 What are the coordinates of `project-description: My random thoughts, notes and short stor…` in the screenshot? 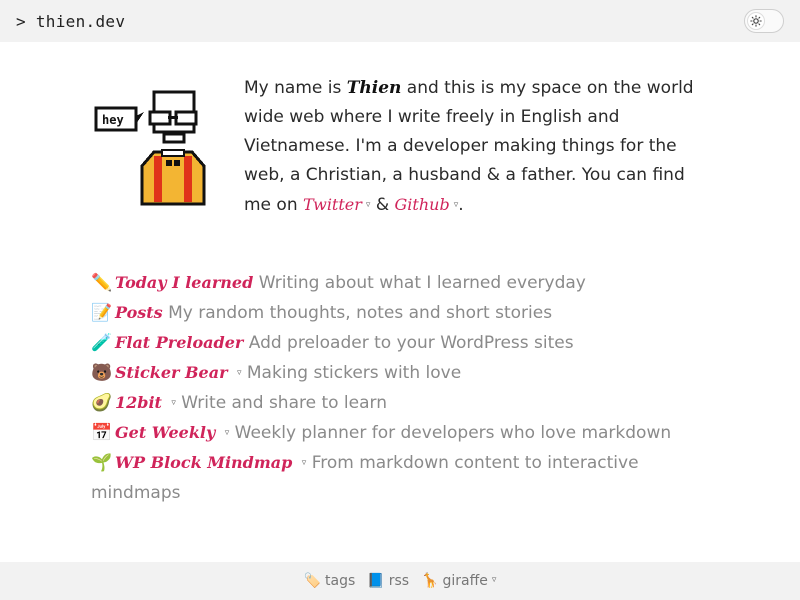 It's located at (360, 313).